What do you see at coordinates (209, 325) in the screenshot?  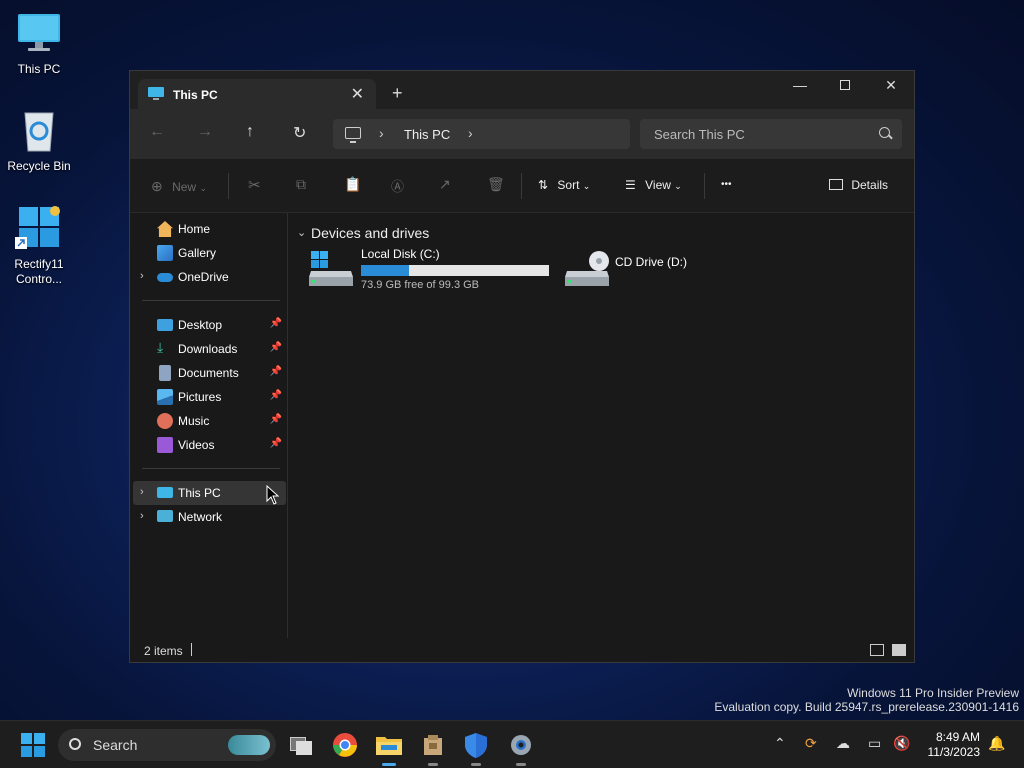 I see `sidebar-item-desktop: Desktop 📌` at bounding box center [209, 325].